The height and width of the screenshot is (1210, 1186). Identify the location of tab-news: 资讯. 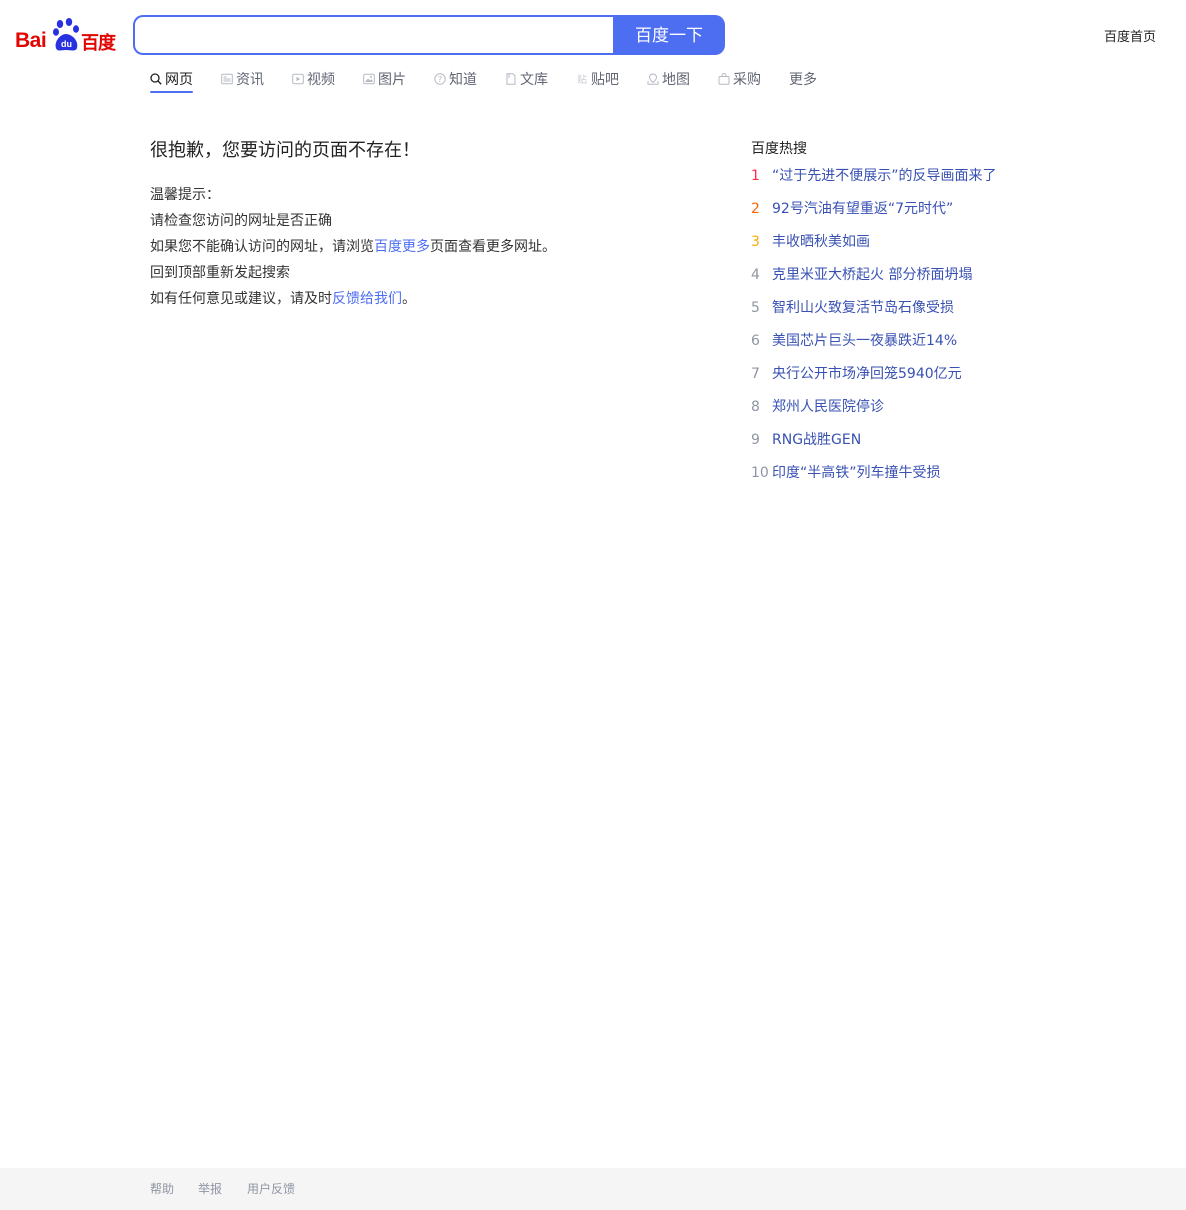
(242, 79).